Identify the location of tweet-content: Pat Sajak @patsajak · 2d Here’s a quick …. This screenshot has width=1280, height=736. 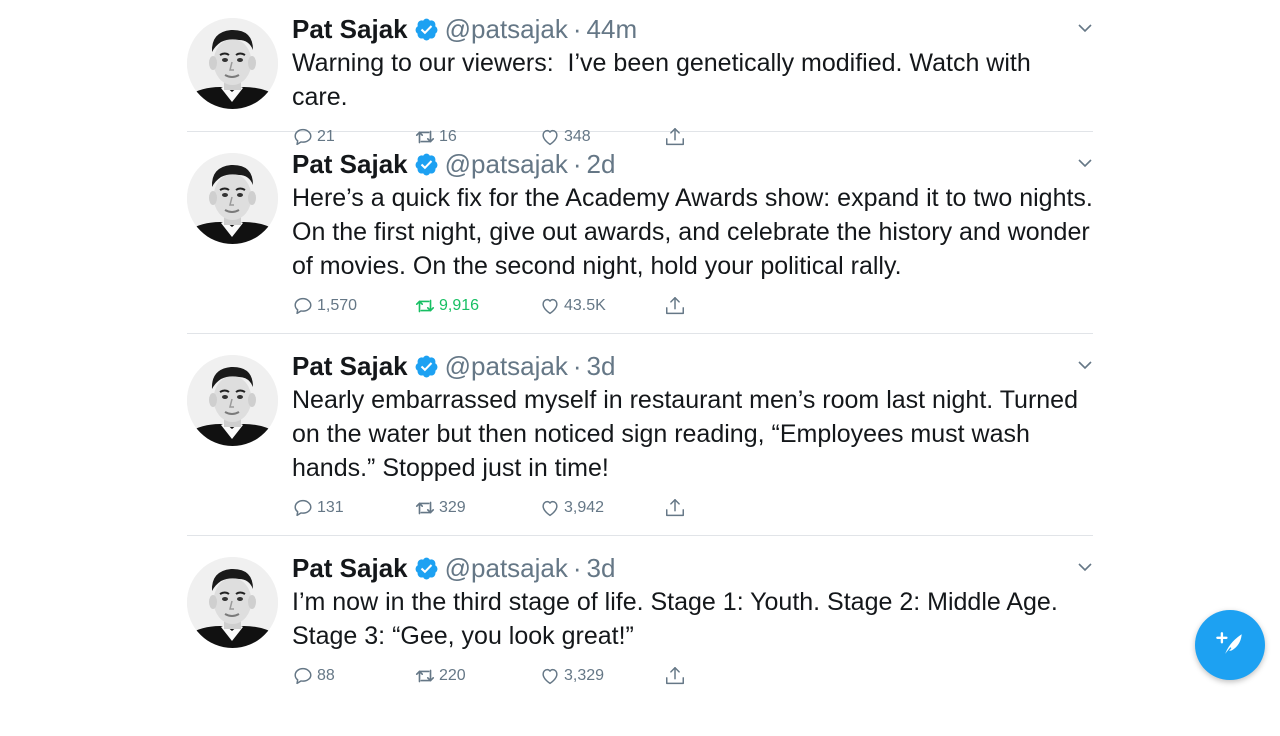
(692, 233).